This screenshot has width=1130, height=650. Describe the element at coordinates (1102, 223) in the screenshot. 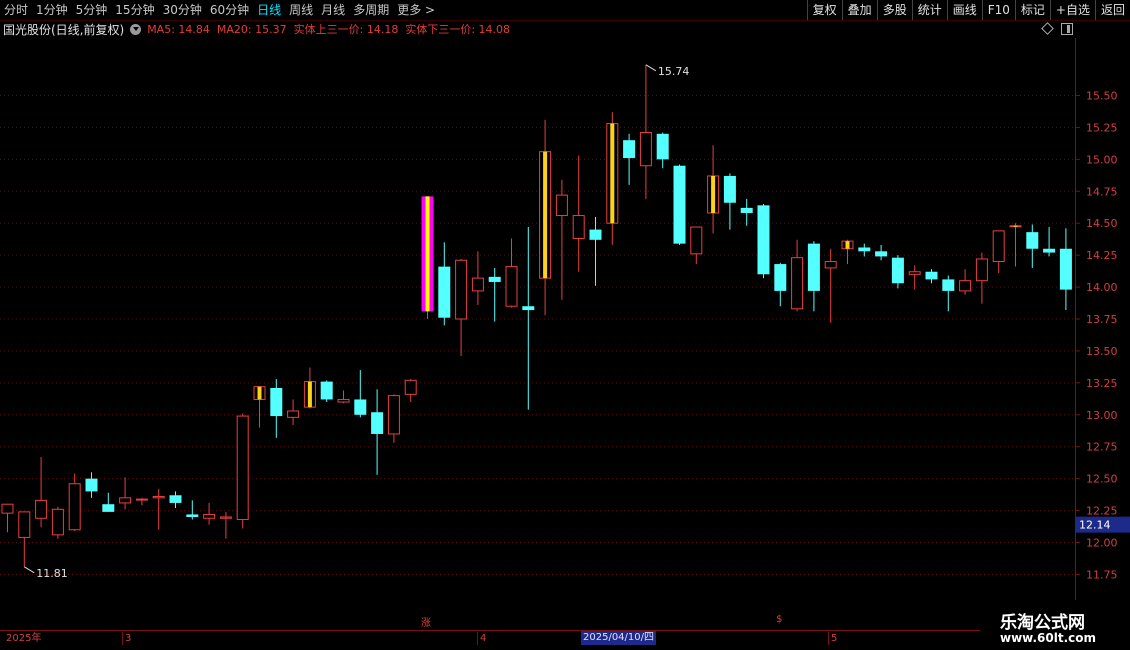

I see `y-tick-label: 14.50` at that location.